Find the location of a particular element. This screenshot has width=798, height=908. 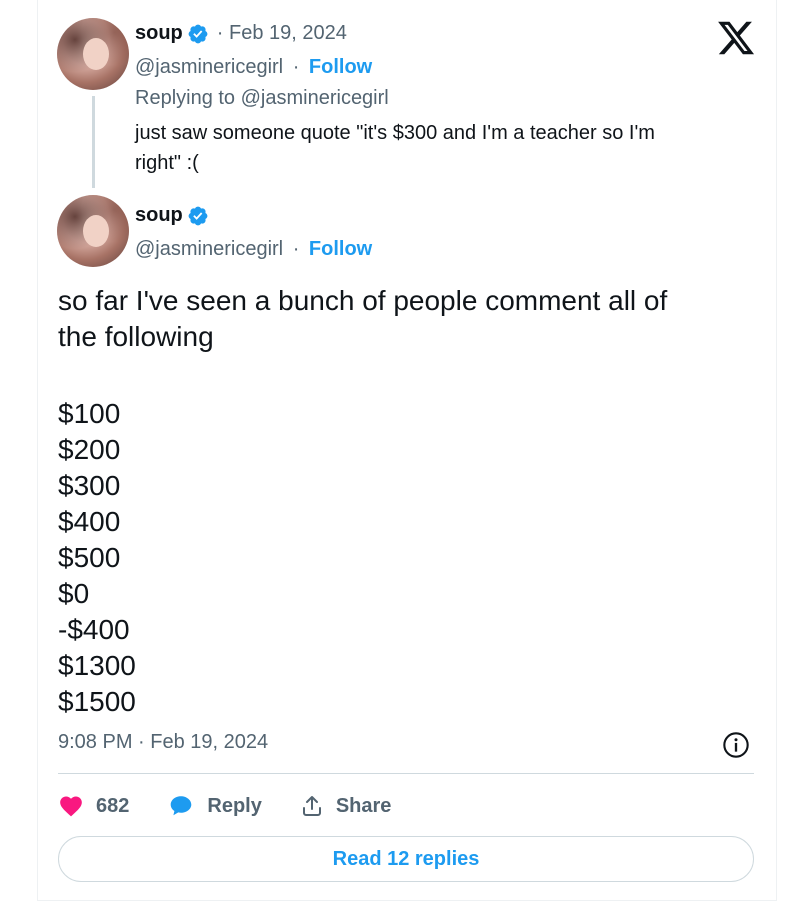

amount-item: -$400 is located at coordinates (94, 629).